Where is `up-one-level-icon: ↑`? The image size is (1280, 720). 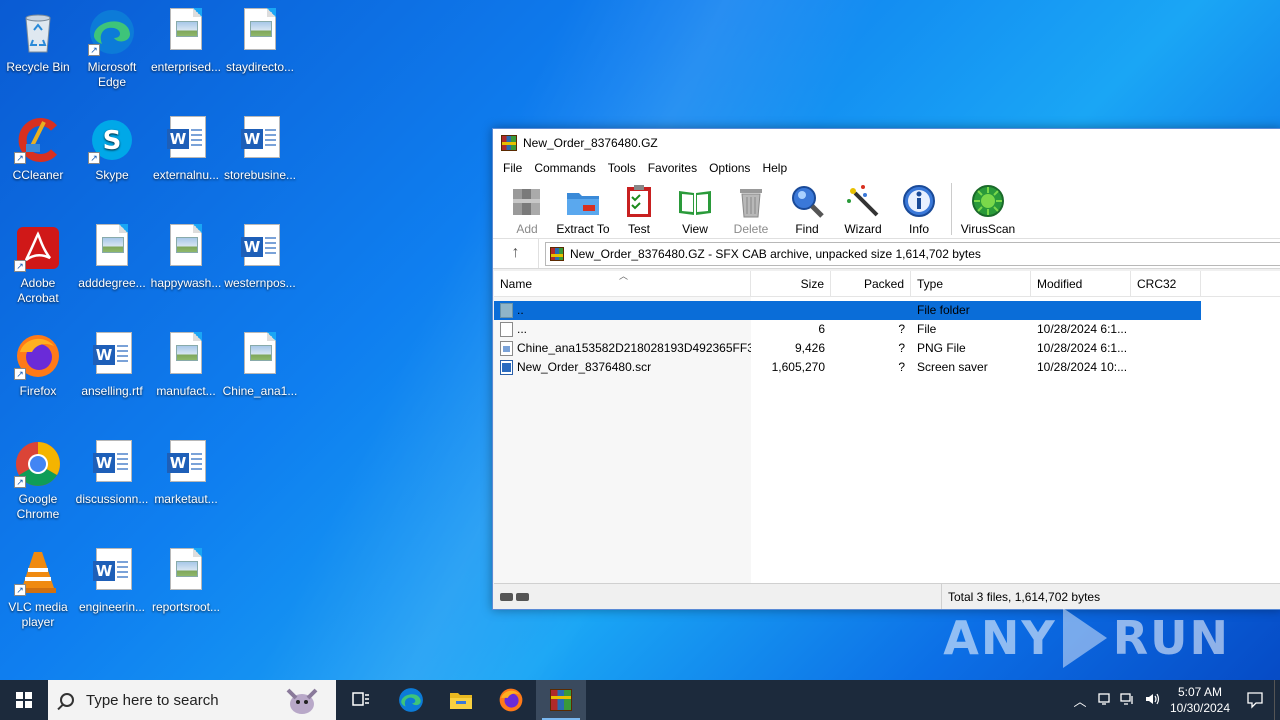
up-one-level-icon: ↑ is located at coordinates (516, 253).